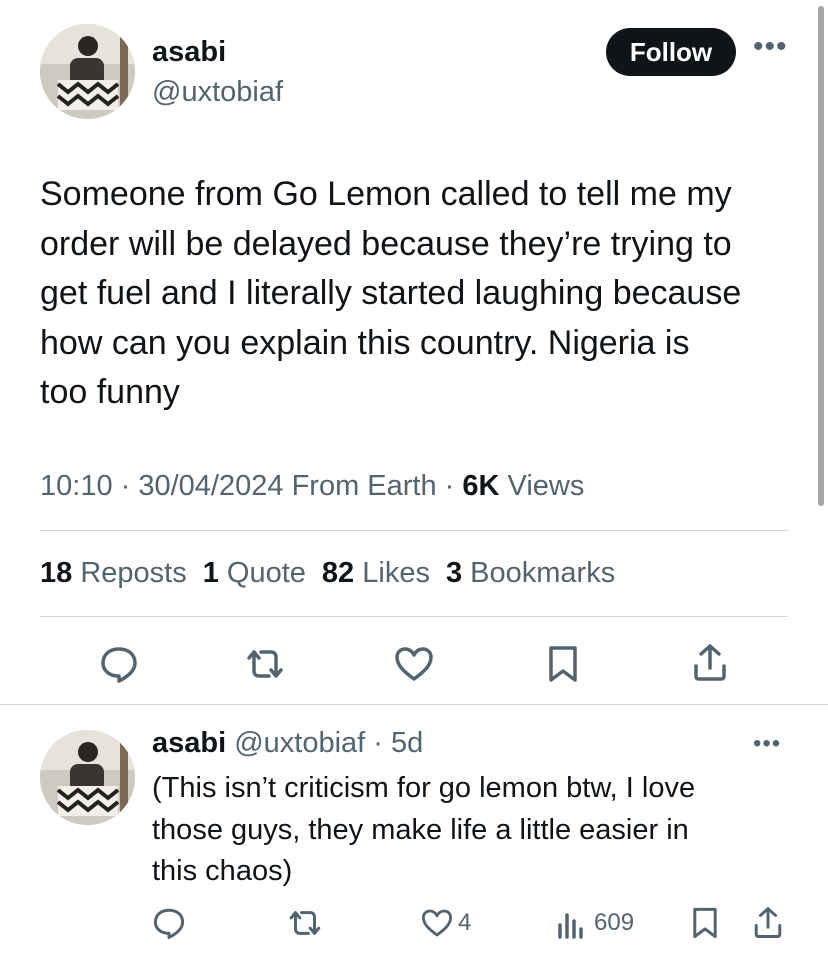 The image size is (828, 954). Describe the element at coordinates (614, 922) in the screenshot. I see `reply-views-count: 609` at that location.